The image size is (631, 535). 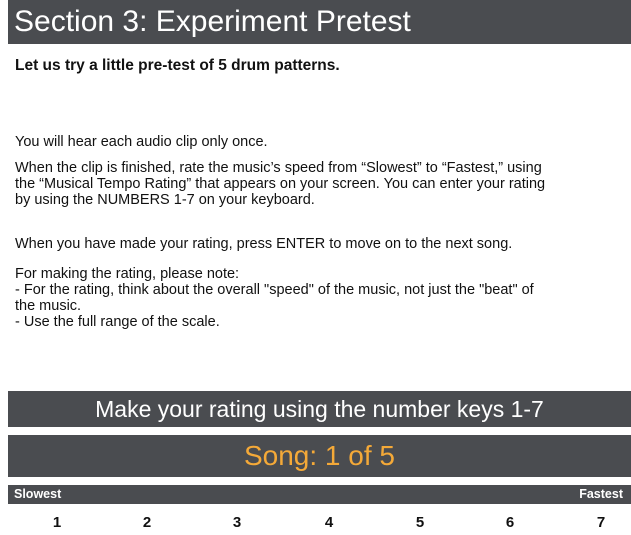 I want to click on song-progress-bar: Song: 1 of 5, so click(x=319, y=456).